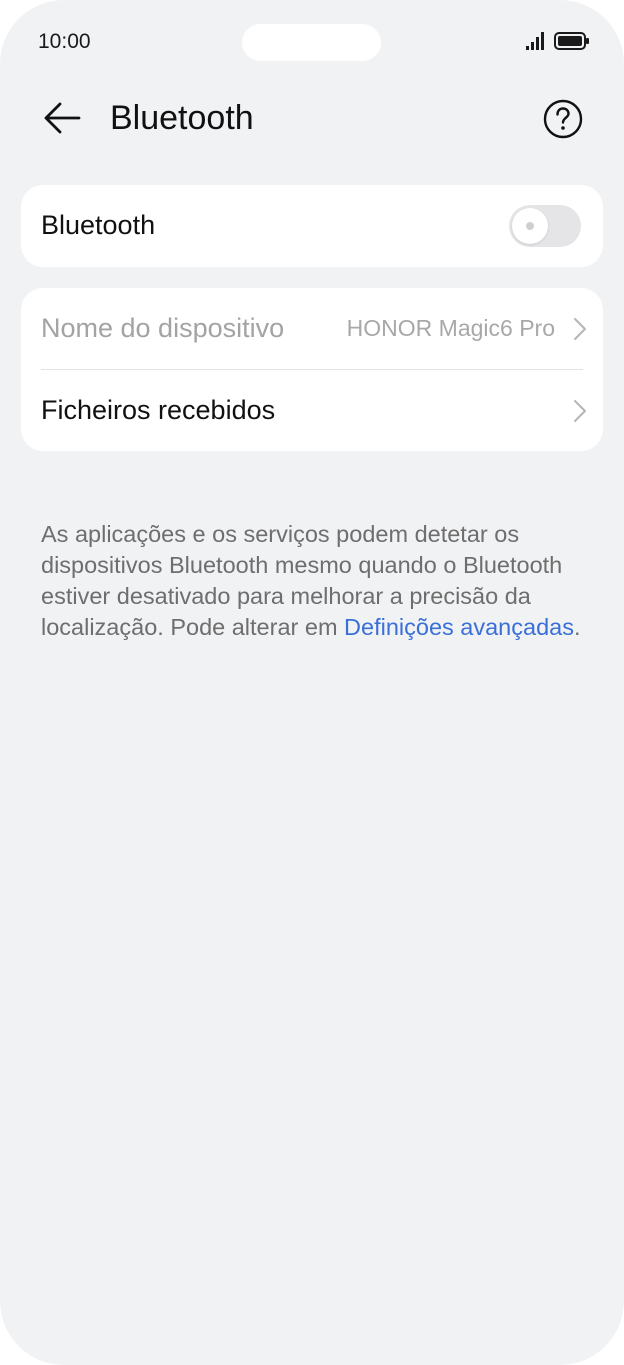  I want to click on toggle-knob, so click(530, 226).